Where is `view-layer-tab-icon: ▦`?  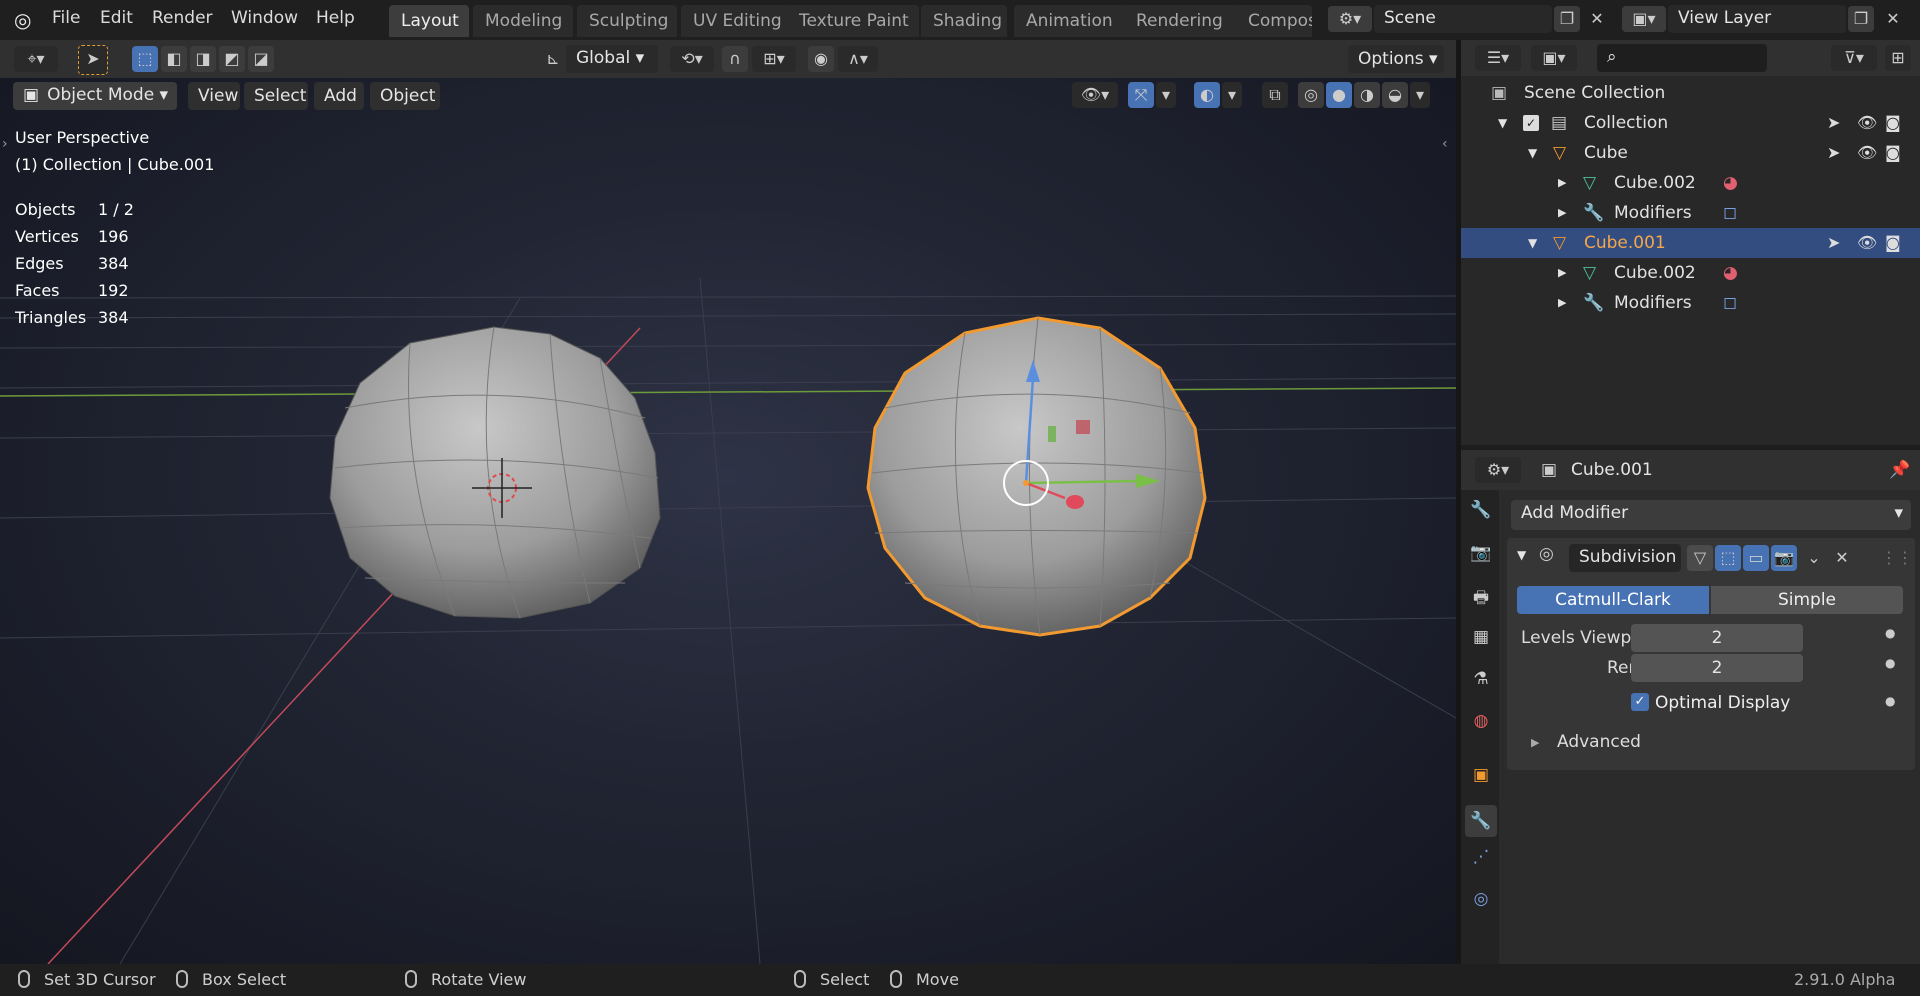
view-layer-tab-icon: ▦ is located at coordinates (1481, 641).